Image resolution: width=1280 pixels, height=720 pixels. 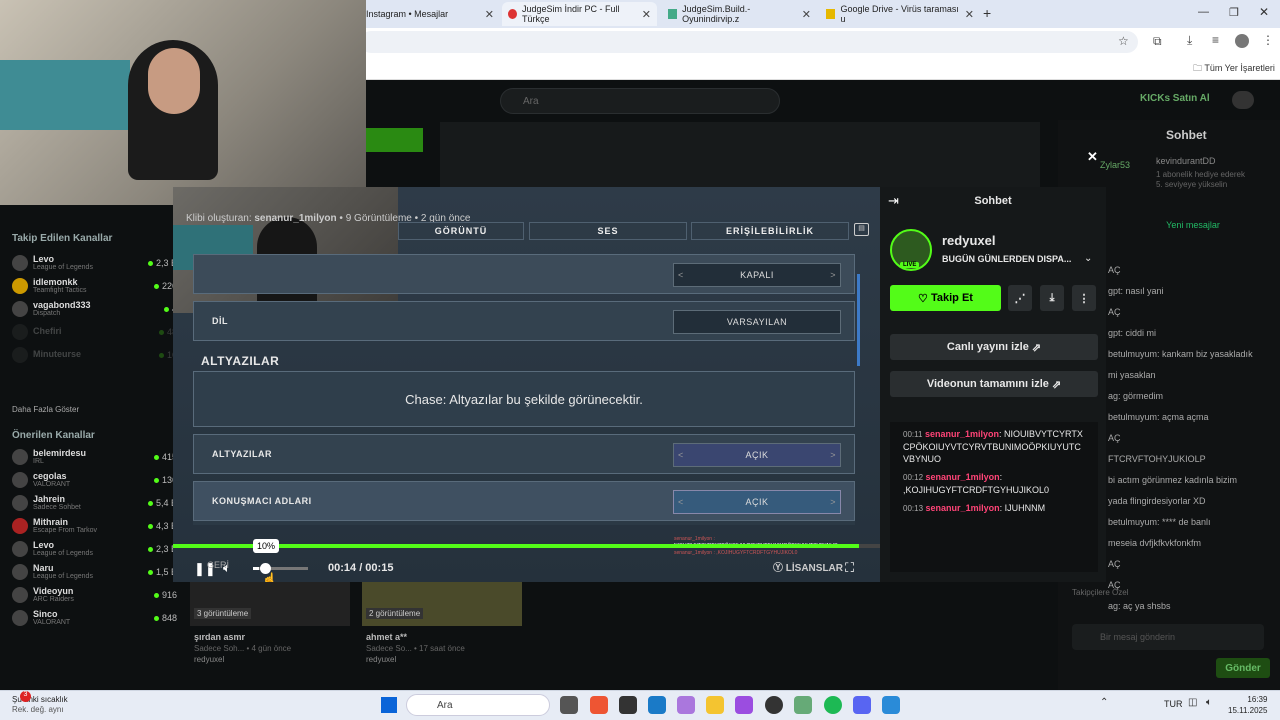 What do you see at coordinates (94, 479) in the screenshot?
I see `channel-item: cegolas VALORANT 136` at bounding box center [94, 479].